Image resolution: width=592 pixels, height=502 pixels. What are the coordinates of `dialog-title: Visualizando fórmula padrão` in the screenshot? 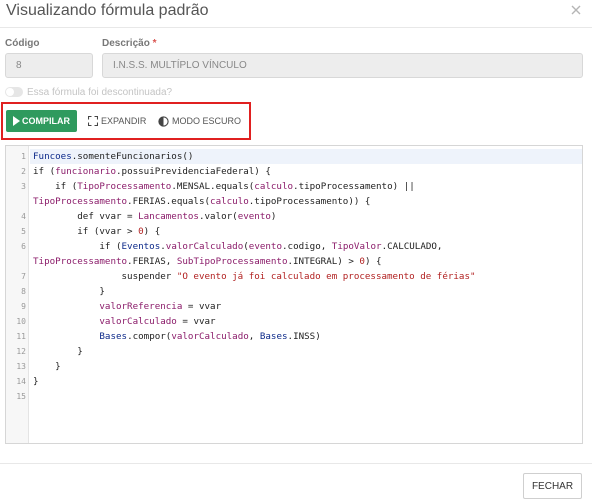 It's located at (107, 10).